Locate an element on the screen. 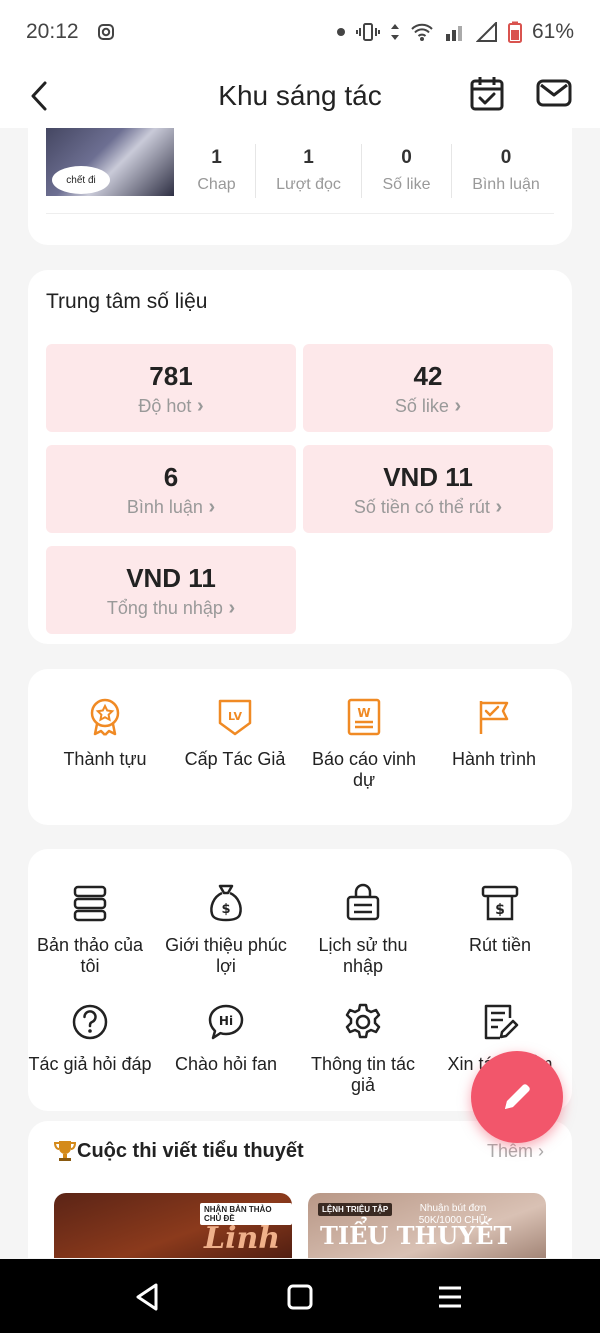 Image resolution: width=600 pixels, height=1333 pixels. stat-label: Lượt đọc is located at coordinates (308, 184).